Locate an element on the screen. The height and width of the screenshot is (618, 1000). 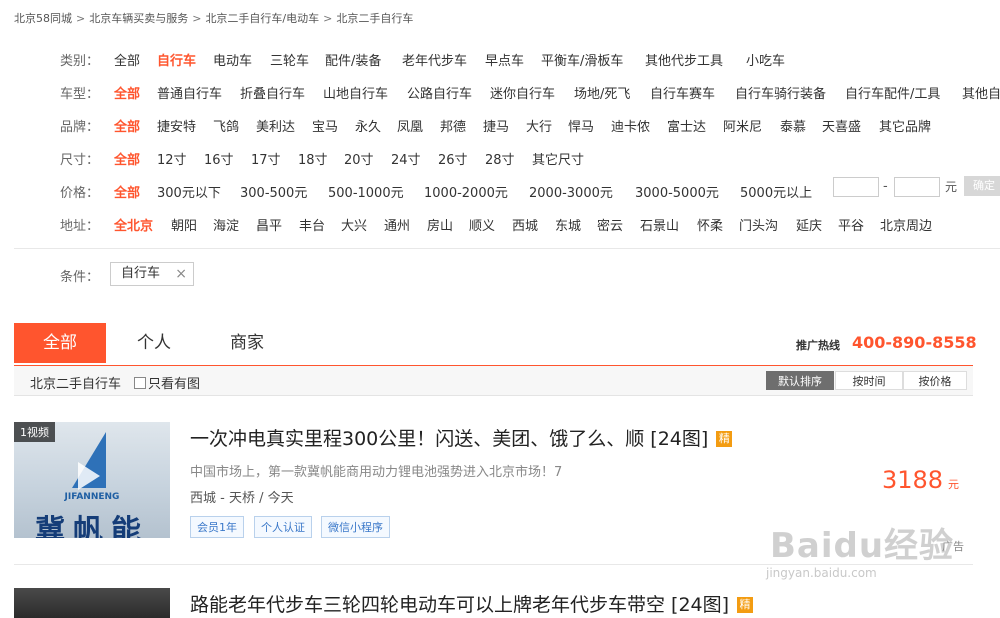
district-option-all-beijing: 全北京 is located at coordinates (133, 224).